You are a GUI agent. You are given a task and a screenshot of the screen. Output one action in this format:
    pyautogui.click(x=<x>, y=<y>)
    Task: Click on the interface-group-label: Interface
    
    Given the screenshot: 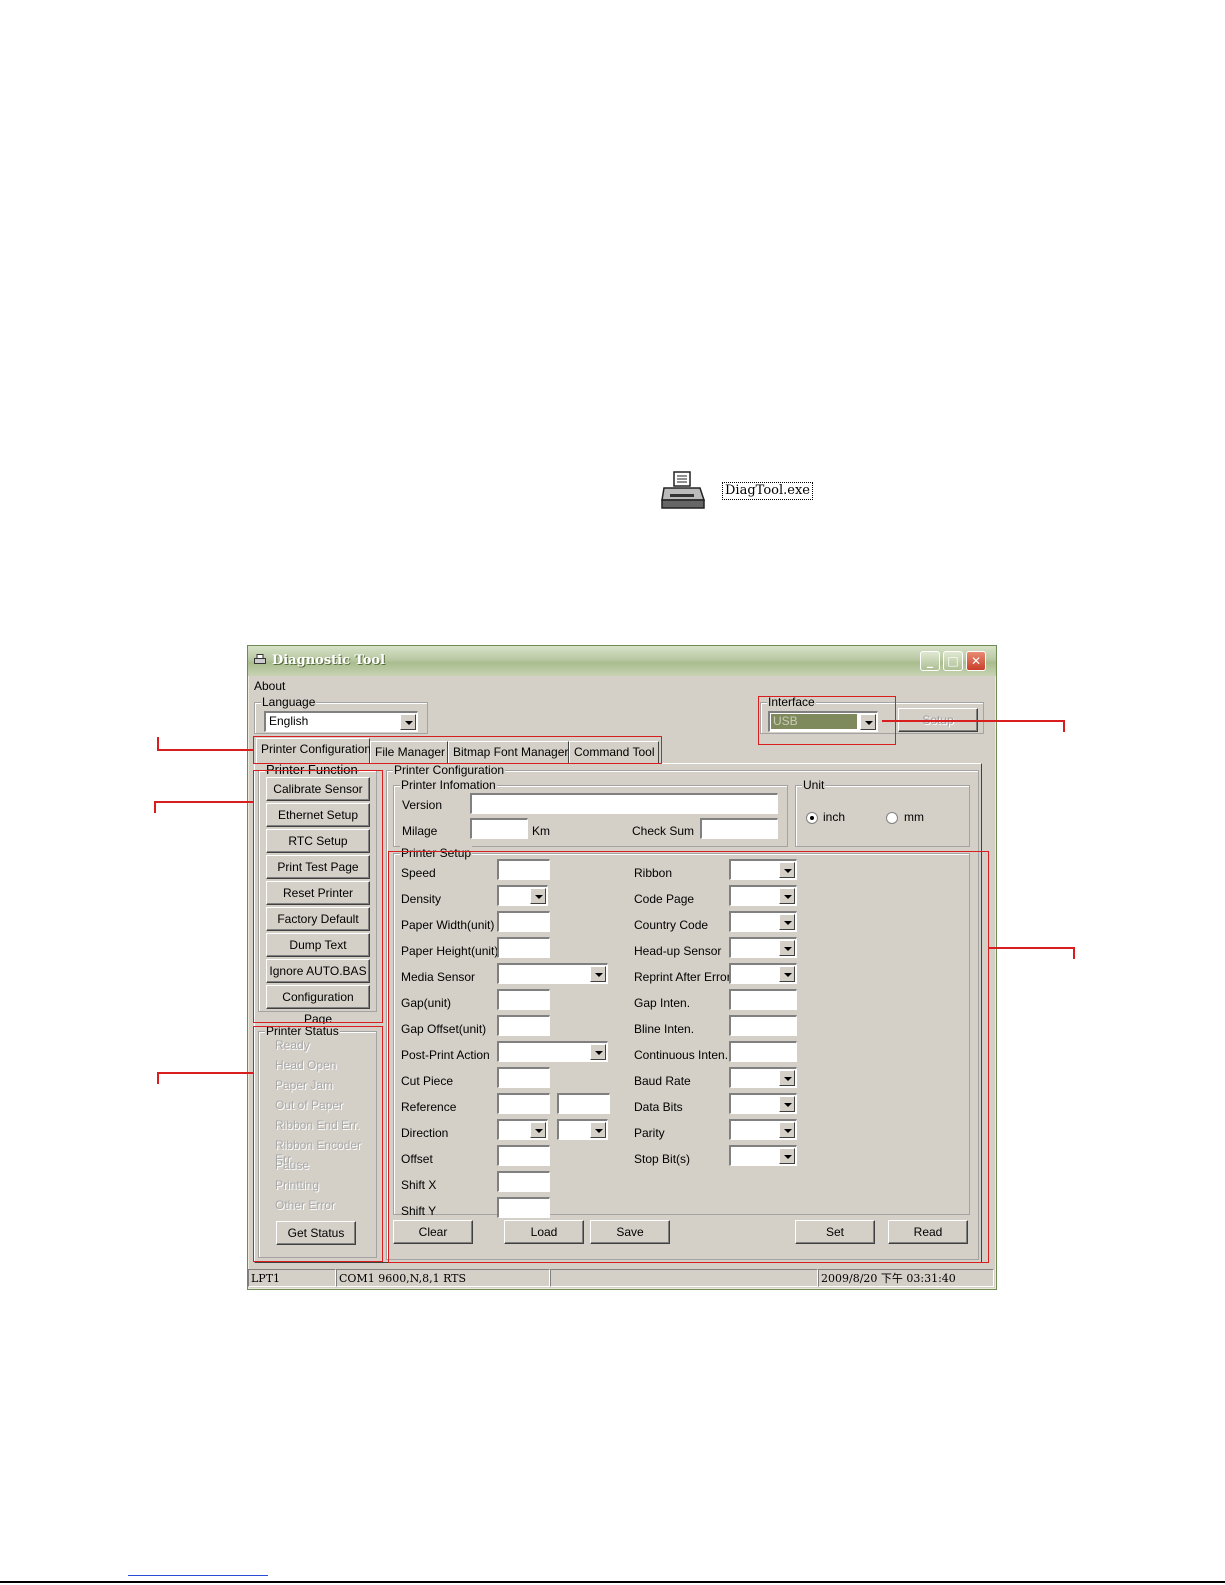 What is the action you would take?
    pyautogui.click(x=791, y=702)
    